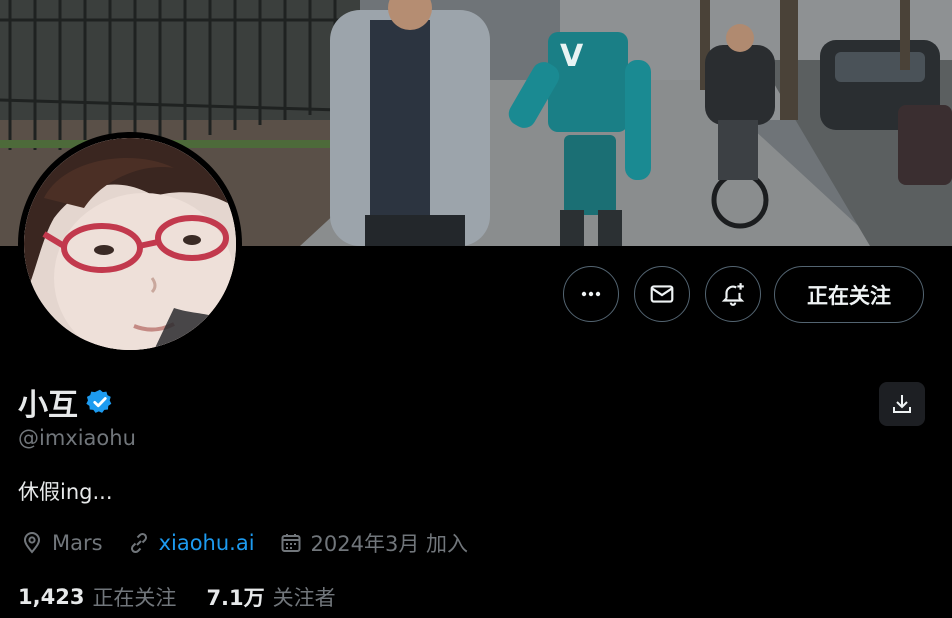 Image resolution: width=952 pixels, height=618 pixels. I want to click on calendar-icon, so click(291, 543).